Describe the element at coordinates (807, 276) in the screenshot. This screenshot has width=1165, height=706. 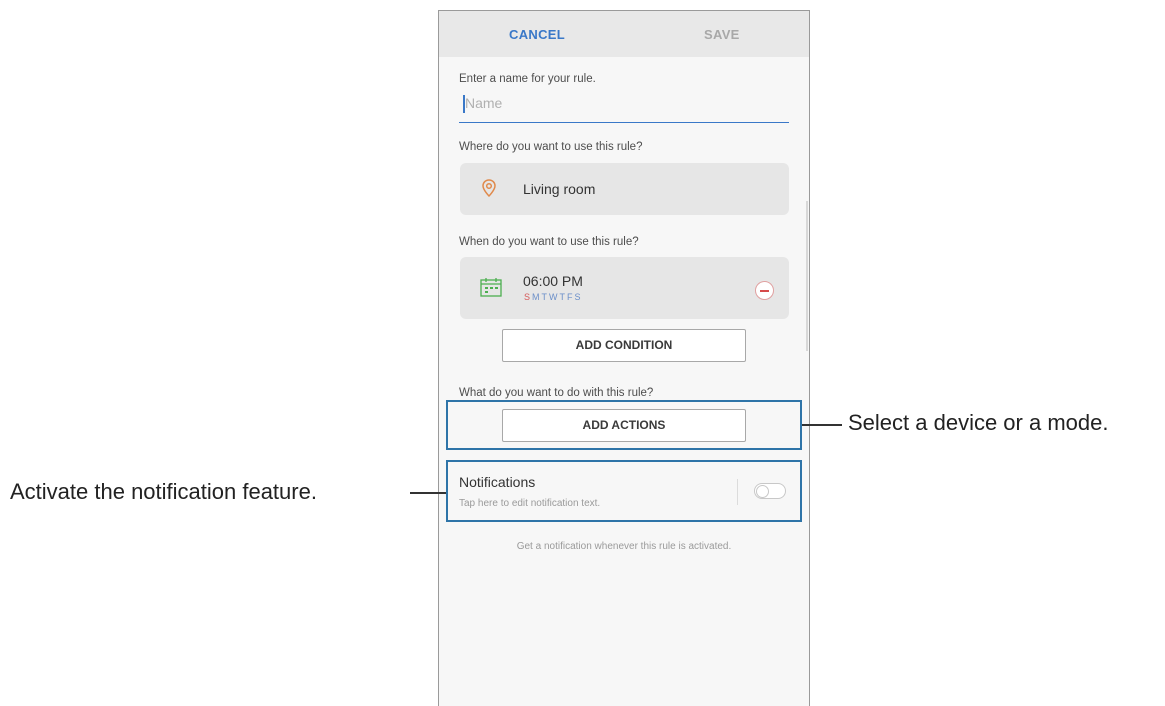
I see `scrollbar` at that location.